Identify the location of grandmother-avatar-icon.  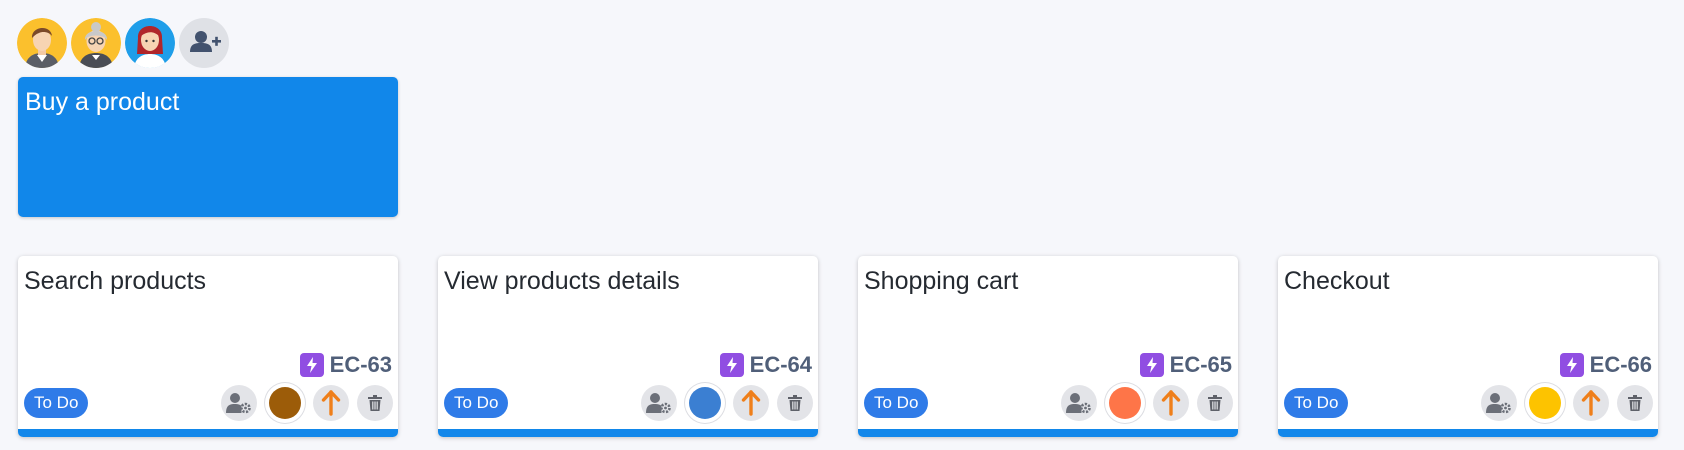
(96, 43).